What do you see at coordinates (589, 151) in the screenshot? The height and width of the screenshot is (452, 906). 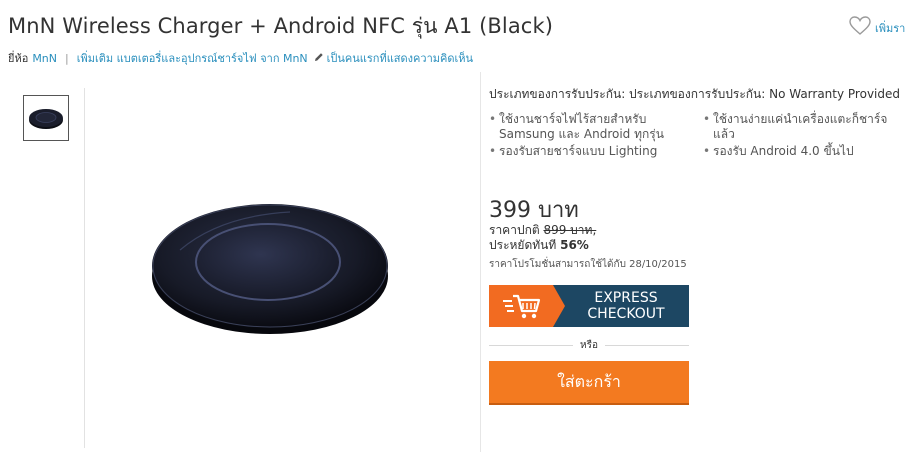 I see `feature-item: รองรับสายชาร์จแบบ Lighting` at bounding box center [589, 151].